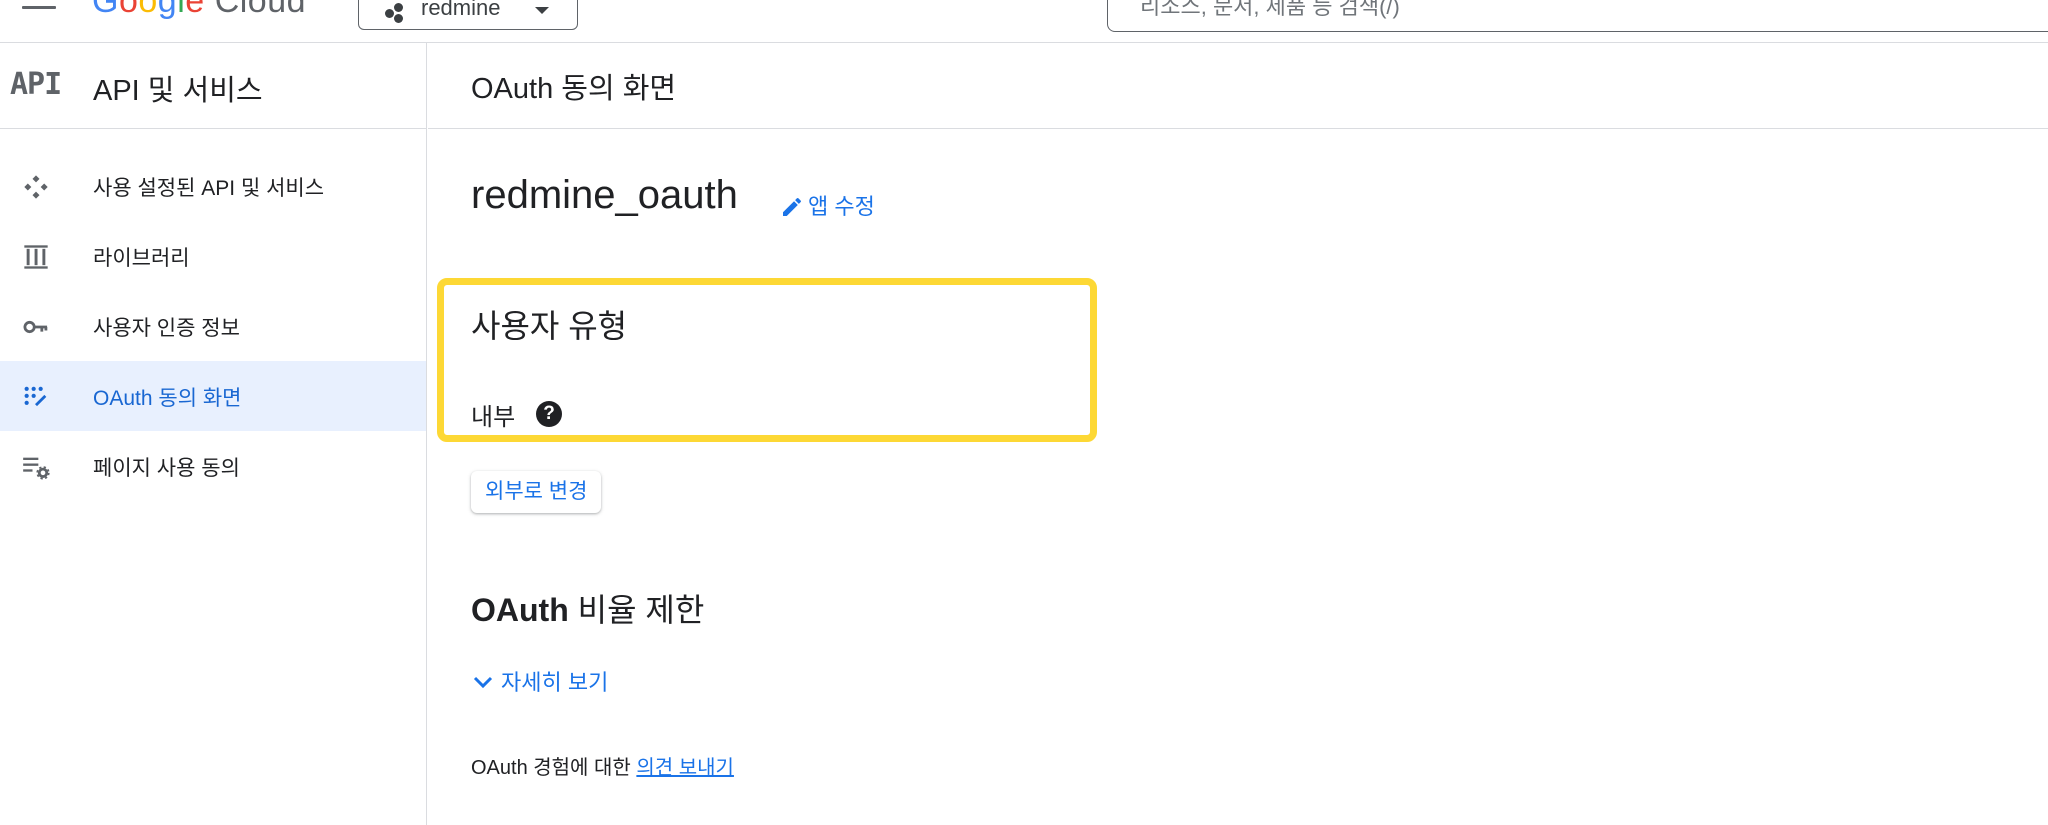  I want to click on oauth-consent-icon, so click(35, 396).